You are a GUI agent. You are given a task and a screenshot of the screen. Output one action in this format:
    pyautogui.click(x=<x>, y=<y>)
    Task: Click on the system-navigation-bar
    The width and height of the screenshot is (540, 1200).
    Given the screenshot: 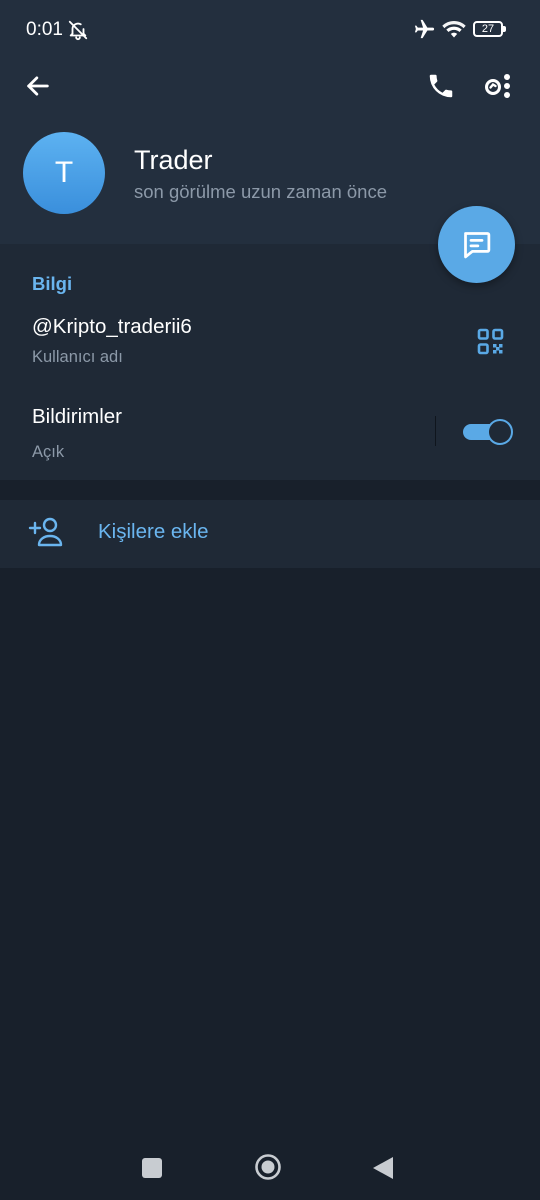 What is the action you would take?
    pyautogui.click(x=270, y=1170)
    